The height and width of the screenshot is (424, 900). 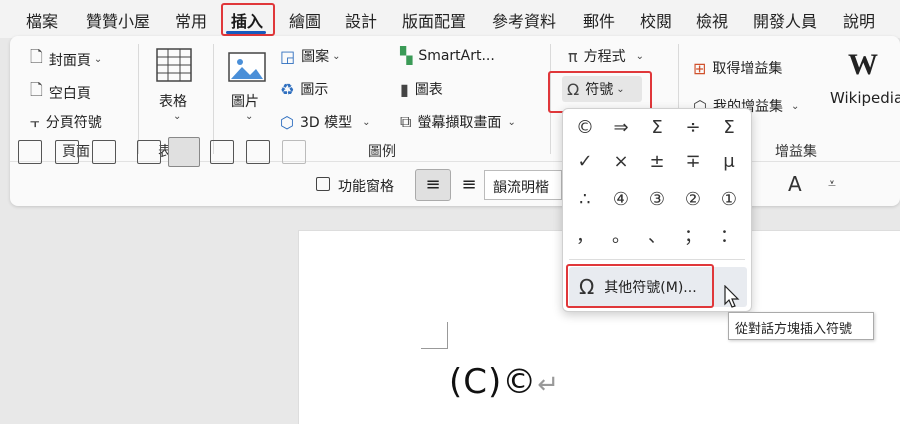 What do you see at coordinates (585, 237) in the screenshot?
I see `symbol-comma: ，` at bounding box center [585, 237].